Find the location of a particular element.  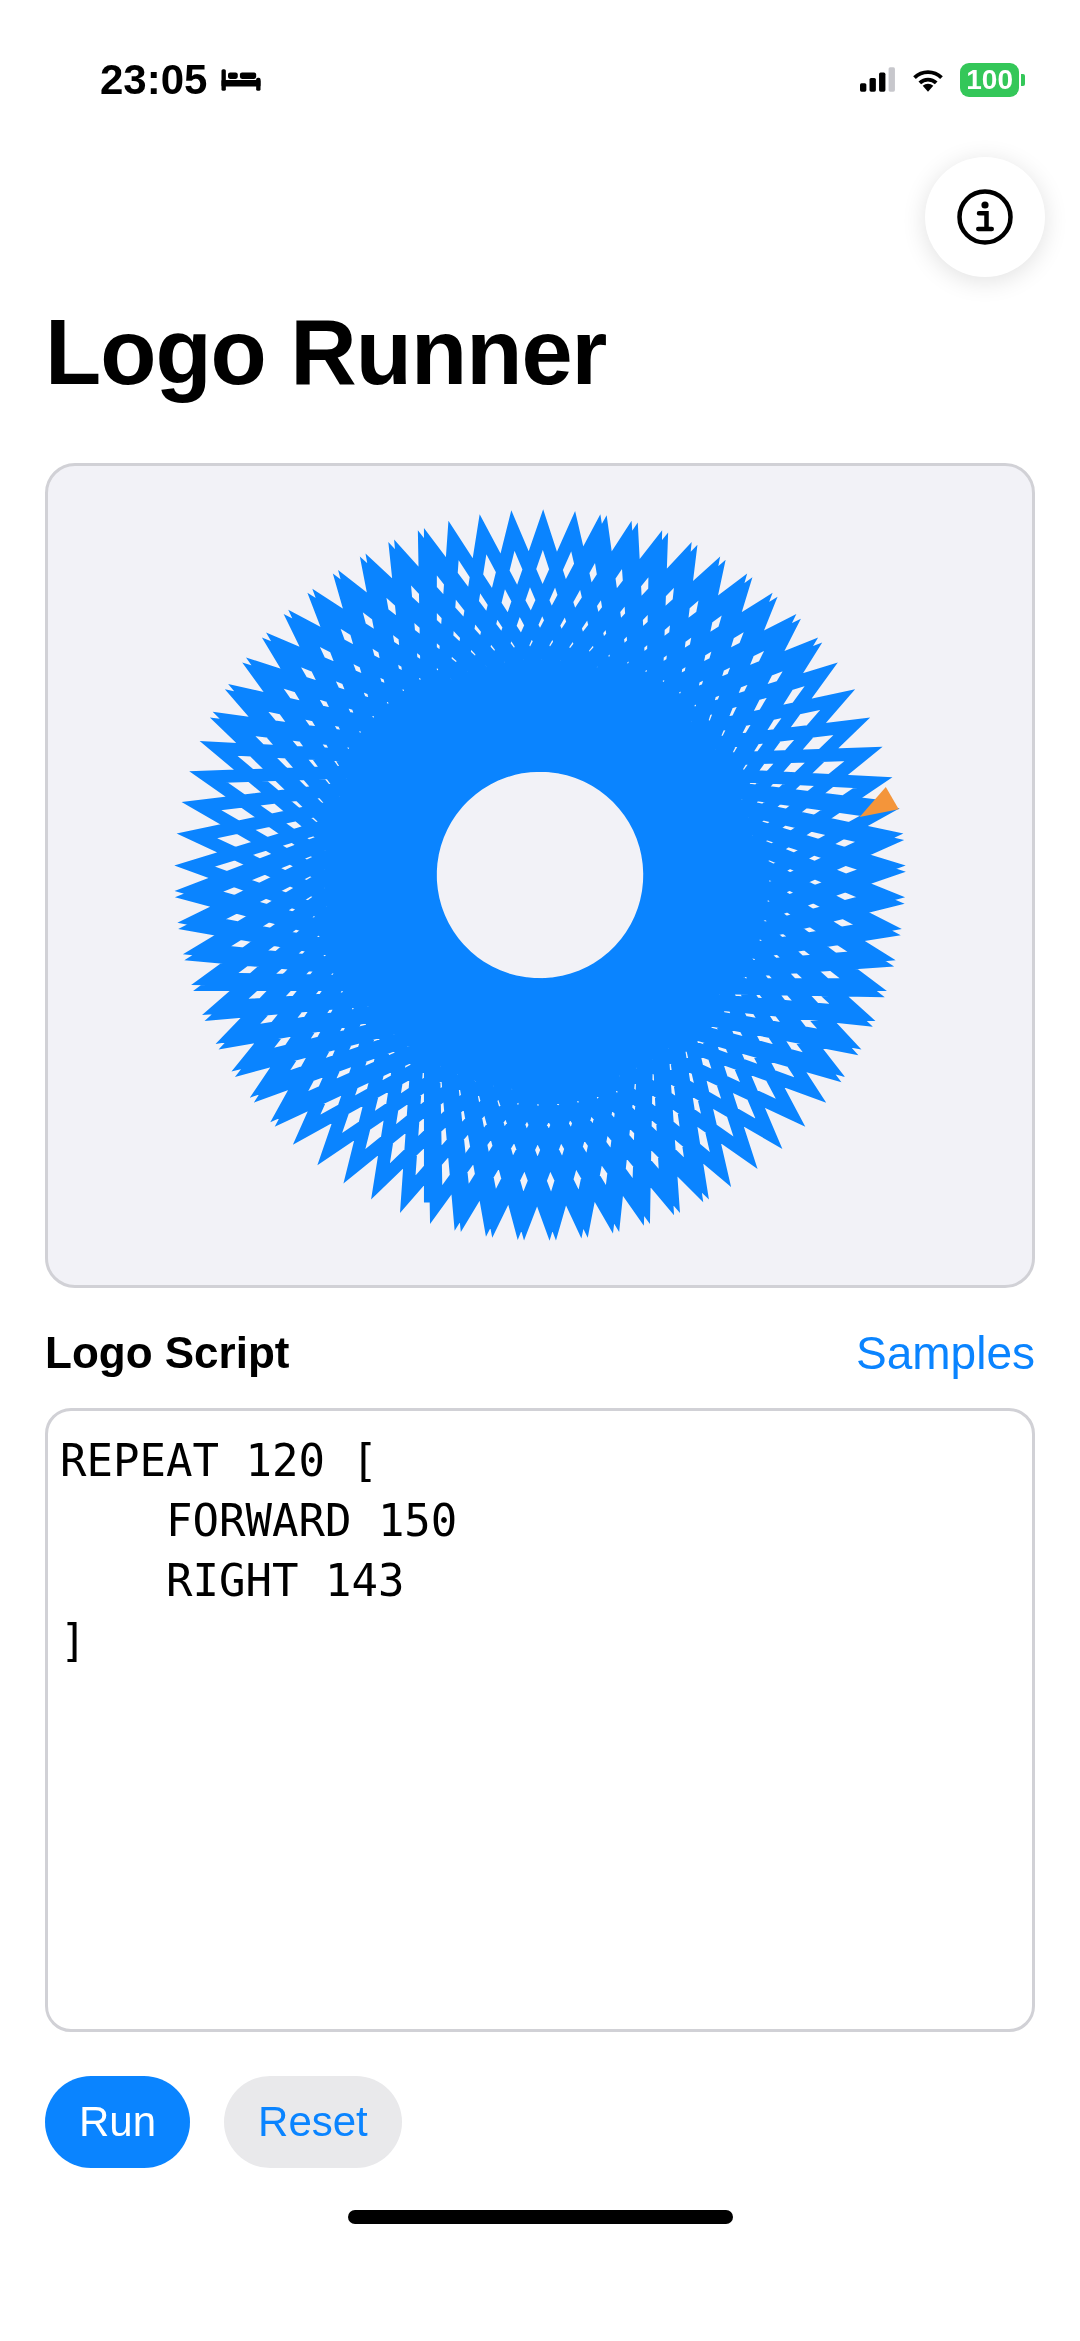

section-label: Logo Script is located at coordinates (167, 1353).